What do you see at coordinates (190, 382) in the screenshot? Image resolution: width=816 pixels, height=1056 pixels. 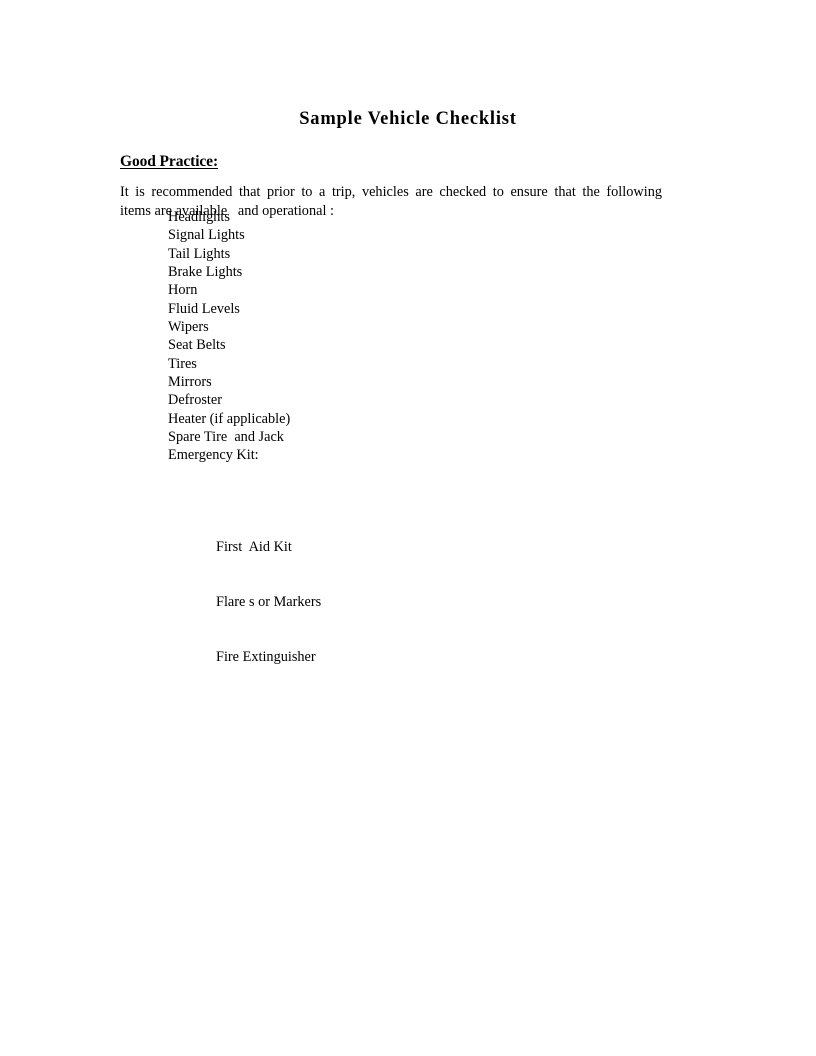 I see `list-item: Mirrors` at bounding box center [190, 382].